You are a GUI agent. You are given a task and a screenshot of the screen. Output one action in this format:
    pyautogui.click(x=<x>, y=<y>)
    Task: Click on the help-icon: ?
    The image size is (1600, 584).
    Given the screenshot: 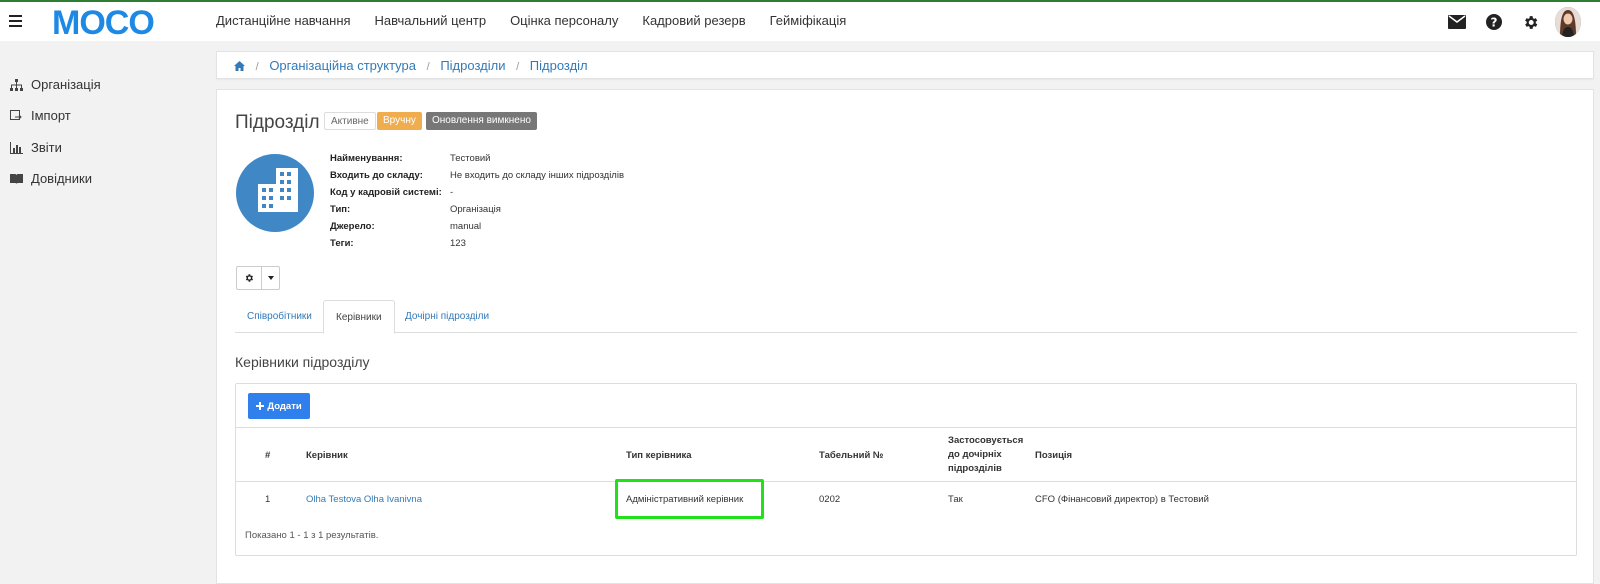 What is the action you would take?
    pyautogui.click(x=1493, y=22)
    